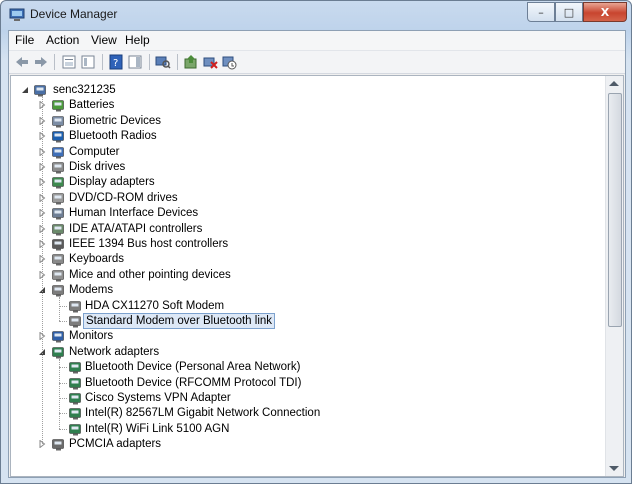 Image resolution: width=632 pixels, height=484 pixels. I want to click on show-hide-tree-icon, so click(88, 62).